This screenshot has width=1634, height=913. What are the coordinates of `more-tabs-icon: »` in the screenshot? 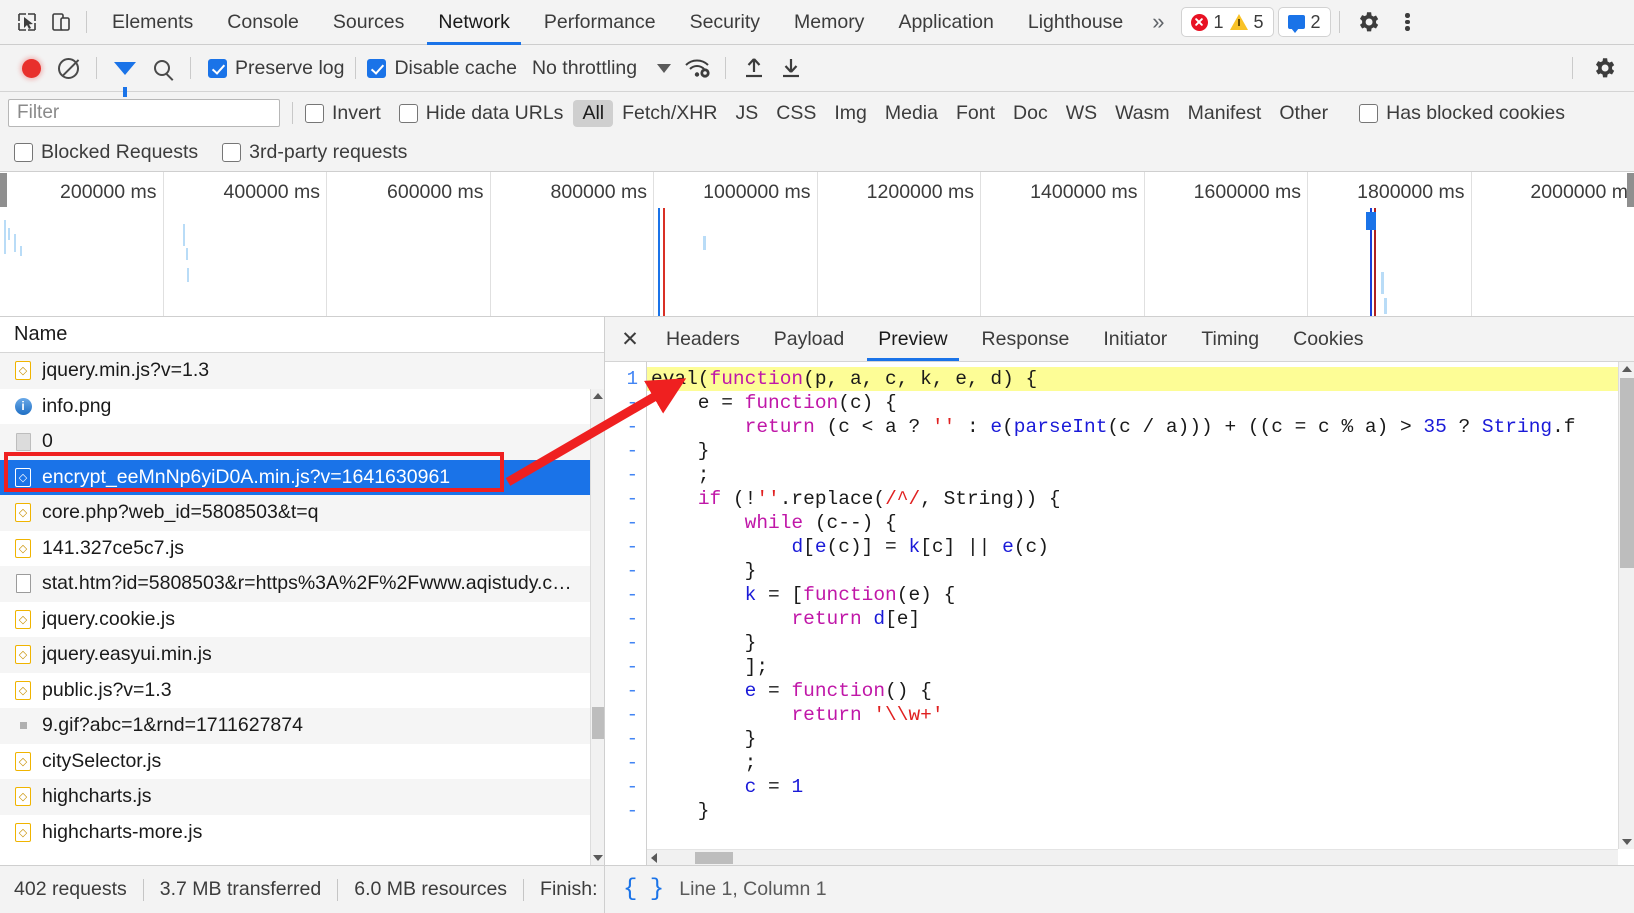 It's located at (1158, 22).